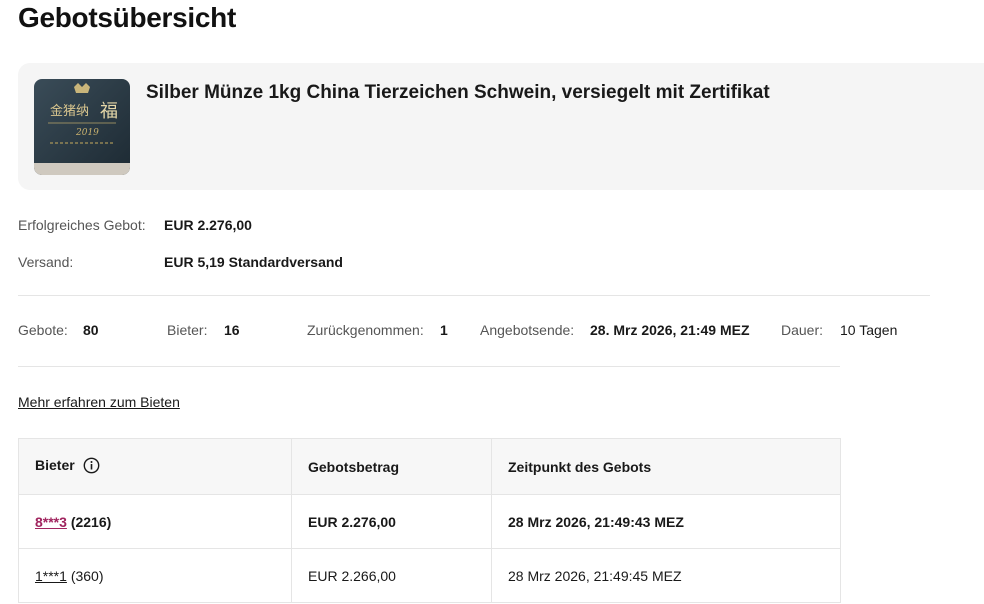 This screenshot has width=984, height=604. What do you see at coordinates (155, 466) in the screenshot?
I see `bidder-column-header: Bieter` at bounding box center [155, 466].